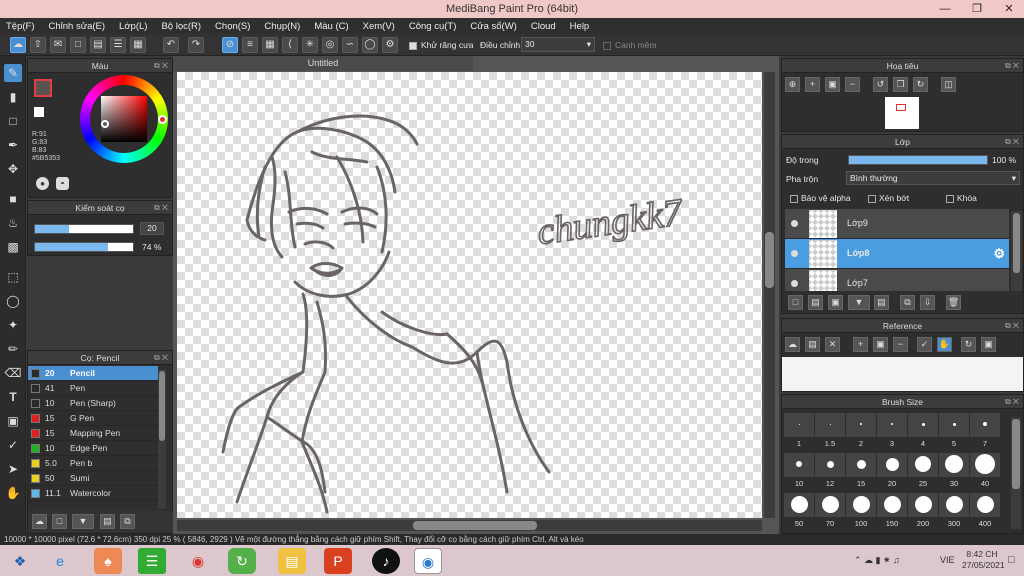 Image resolution: width=1024 pixels, height=576 pixels. What do you see at coordinates (58, 45) in the screenshot?
I see `comment-icon: ✉` at bounding box center [58, 45].